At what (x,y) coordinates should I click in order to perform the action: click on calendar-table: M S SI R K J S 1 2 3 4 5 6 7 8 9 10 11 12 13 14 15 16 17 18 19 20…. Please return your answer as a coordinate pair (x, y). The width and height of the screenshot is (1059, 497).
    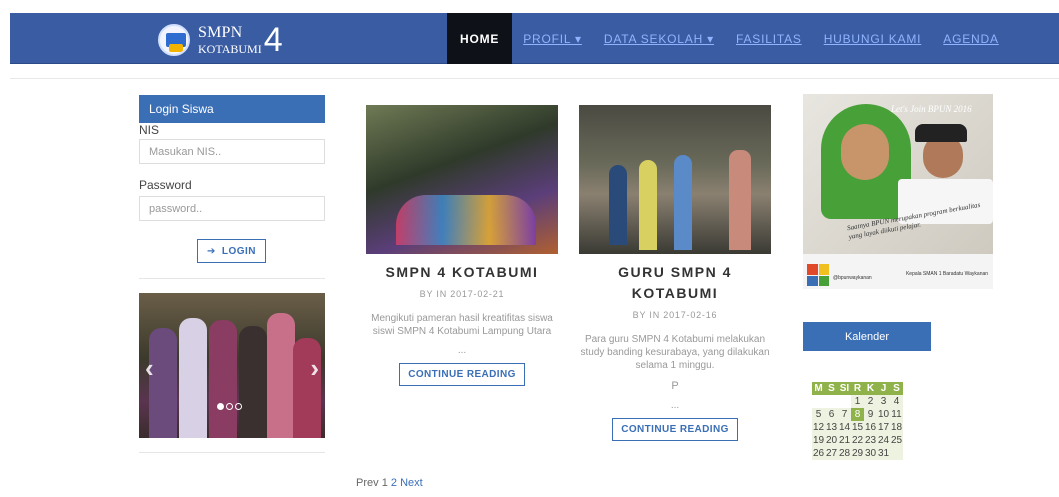
    Looking at the image, I should click on (857, 421).